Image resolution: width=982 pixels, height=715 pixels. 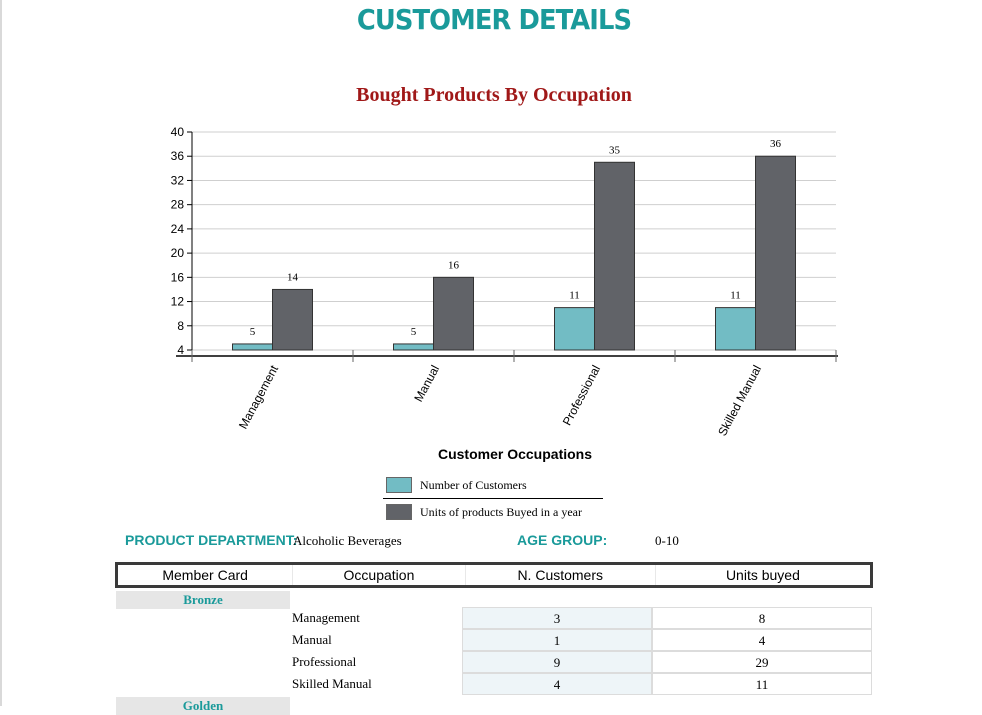 I want to click on y-tick-label: 40, so click(x=178, y=132).